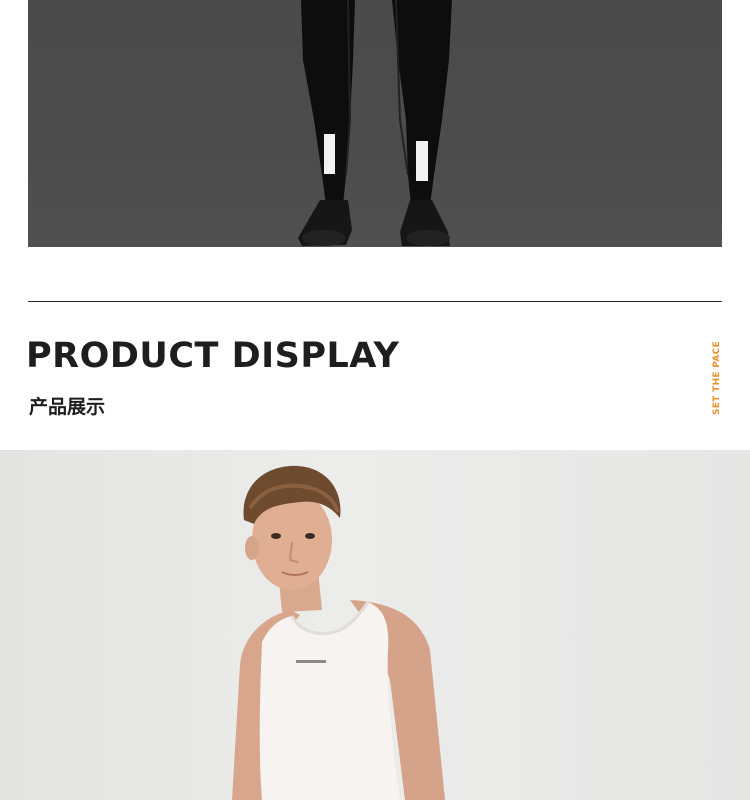 Image resolution: width=750 pixels, height=800 pixels. What do you see at coordinates (67, 407) in the screenshot?
I see `section-subtitle: 产品展示` at bounding box center [67, 407].